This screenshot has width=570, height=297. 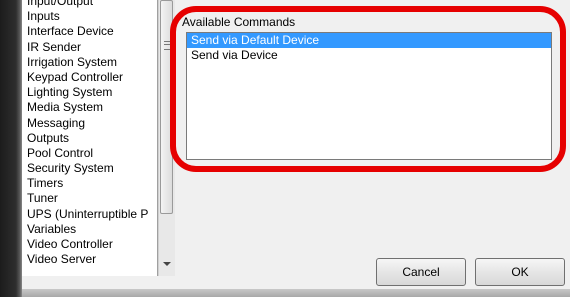 What do you see at coordinates (87, 183) in the screenshot?
I see `list-item: Timers` at bounding box center [87, 183].